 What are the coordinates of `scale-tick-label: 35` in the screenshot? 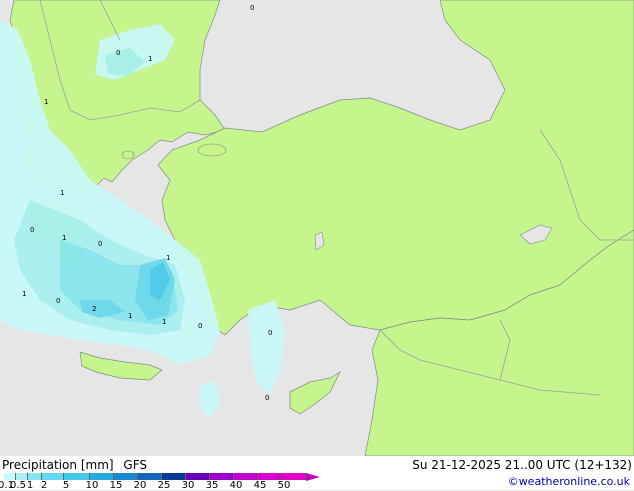 It's located at (212, 485).